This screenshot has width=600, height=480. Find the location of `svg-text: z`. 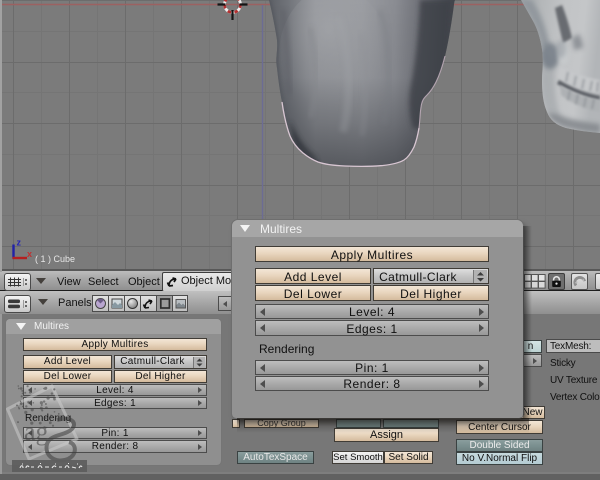

svg-text: z is located at coordinates (19, 243).